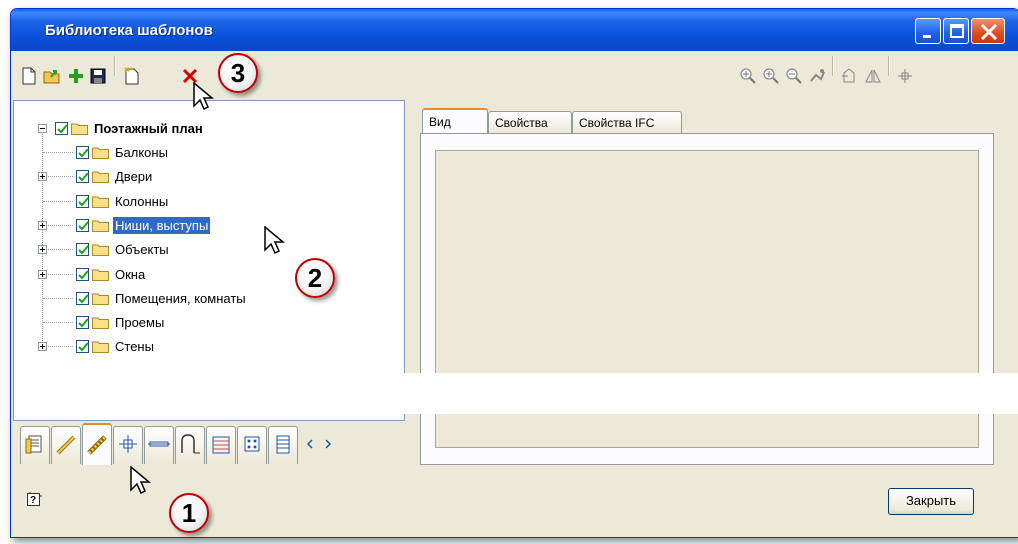 The width and height of the screenshot is (1018, 544). I want to click on tab-properties: Свойства, so click(530, 122).